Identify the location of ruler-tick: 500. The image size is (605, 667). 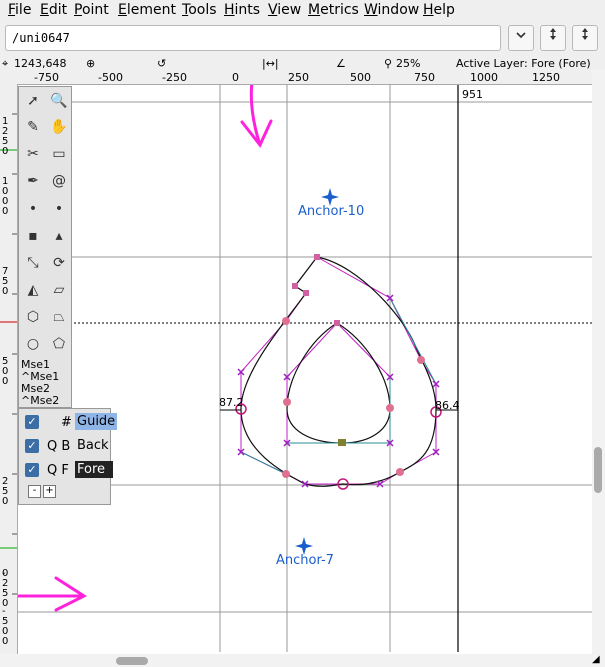
(360, 77).